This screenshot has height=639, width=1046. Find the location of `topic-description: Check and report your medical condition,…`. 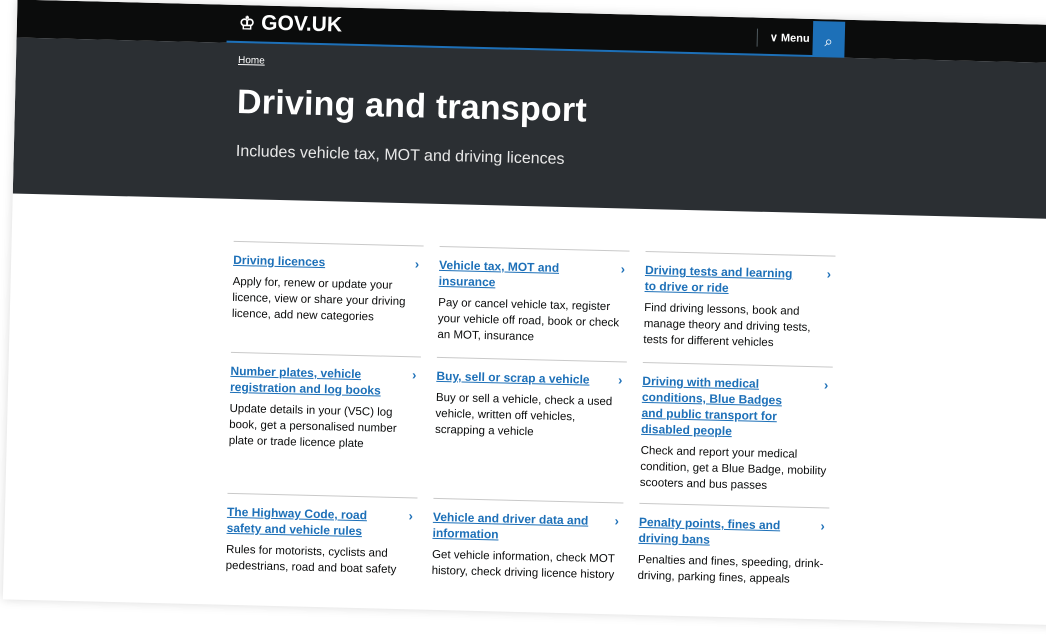

topic-description: Check and report your medical condition,… is located at coordinates (733, 468).